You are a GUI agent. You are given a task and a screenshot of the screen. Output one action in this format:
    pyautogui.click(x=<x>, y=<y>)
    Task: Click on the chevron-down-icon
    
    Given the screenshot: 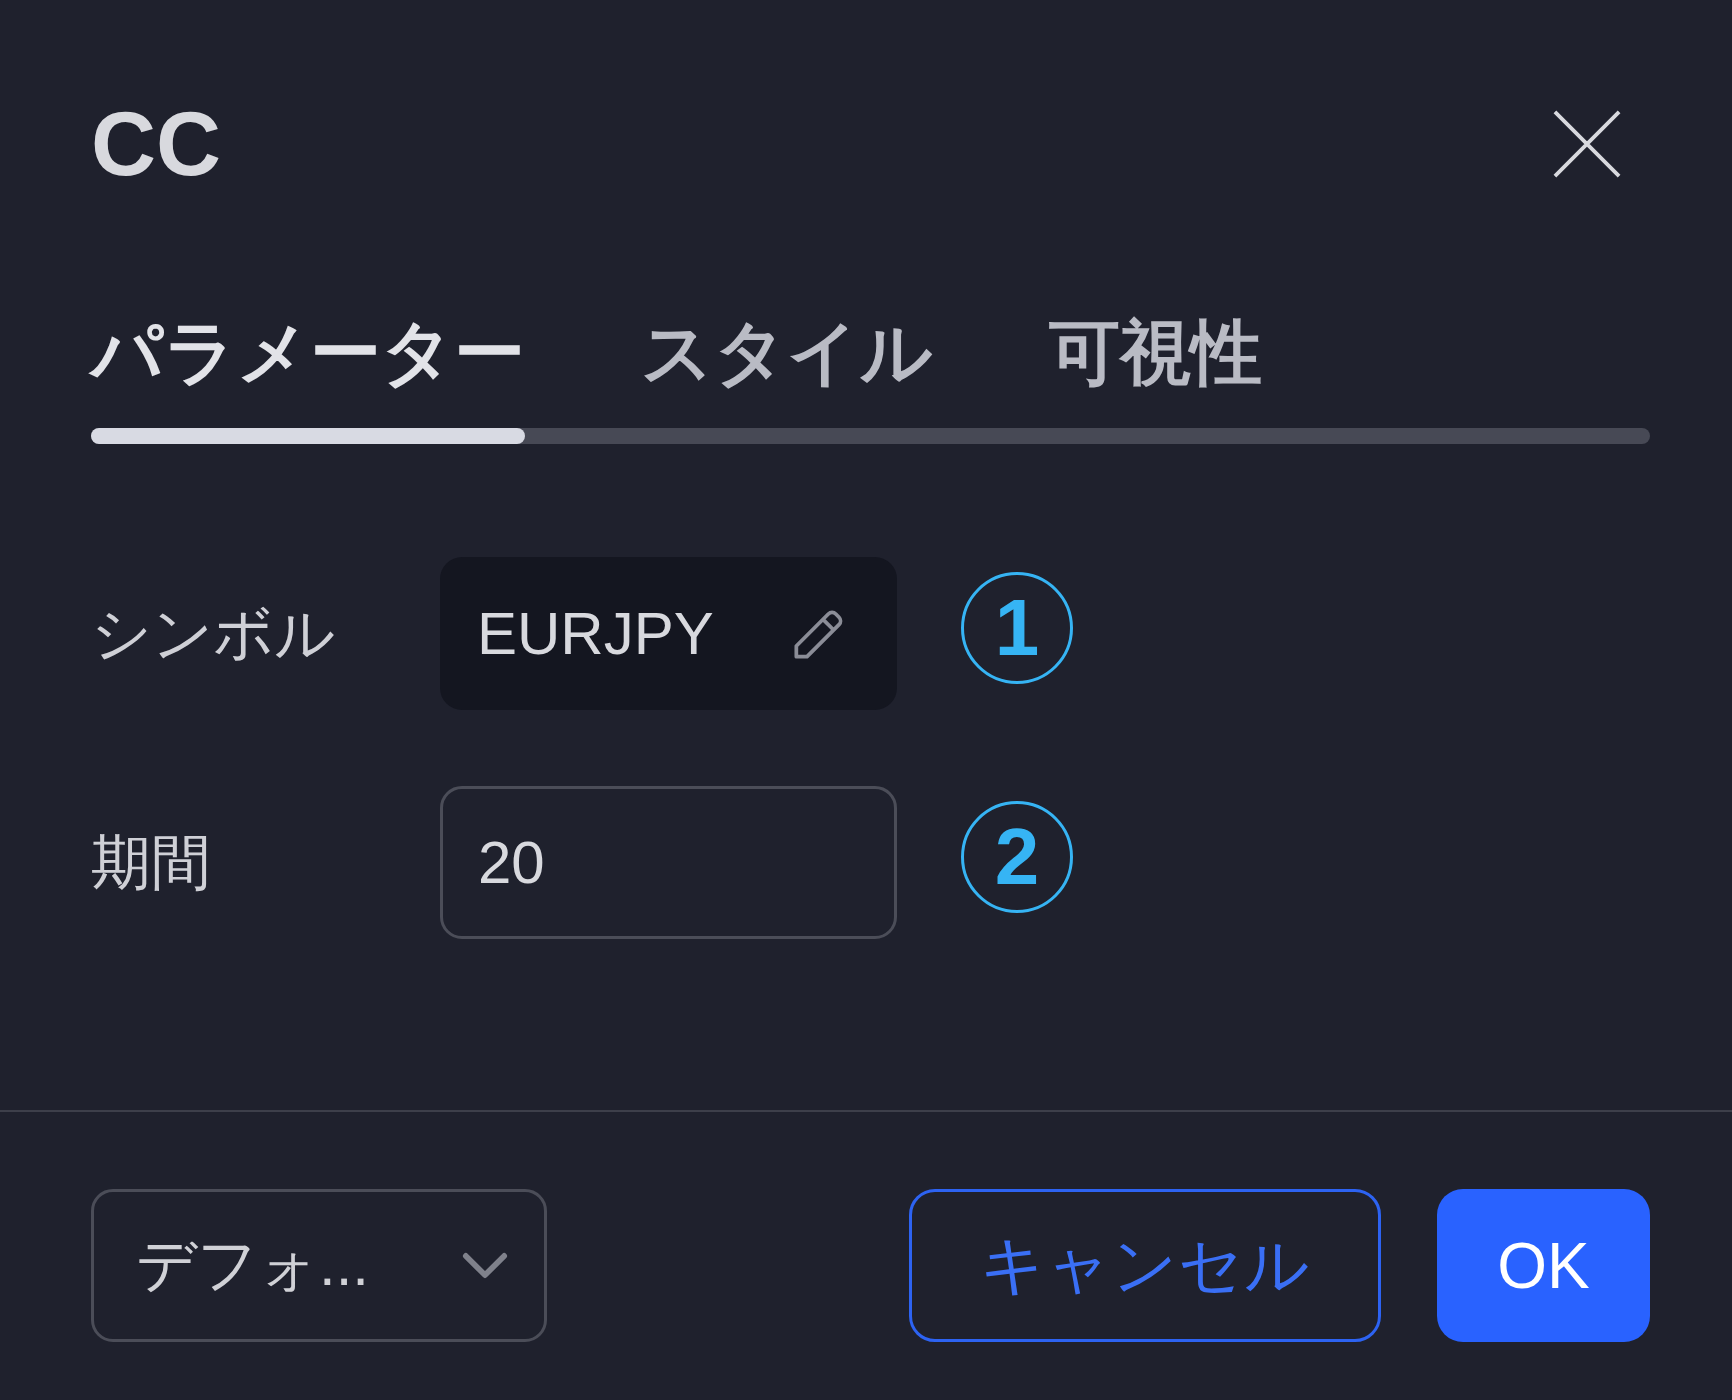 What is the action you would take?
    pyautogui.click(x=485, y=1265)
    